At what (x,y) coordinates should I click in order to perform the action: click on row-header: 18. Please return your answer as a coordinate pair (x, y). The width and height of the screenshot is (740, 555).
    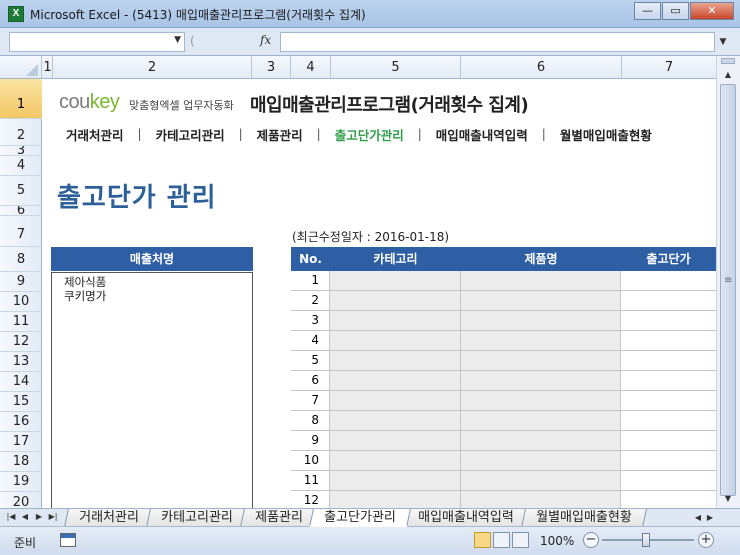
    Looking at the image, I should click on (21, 462).